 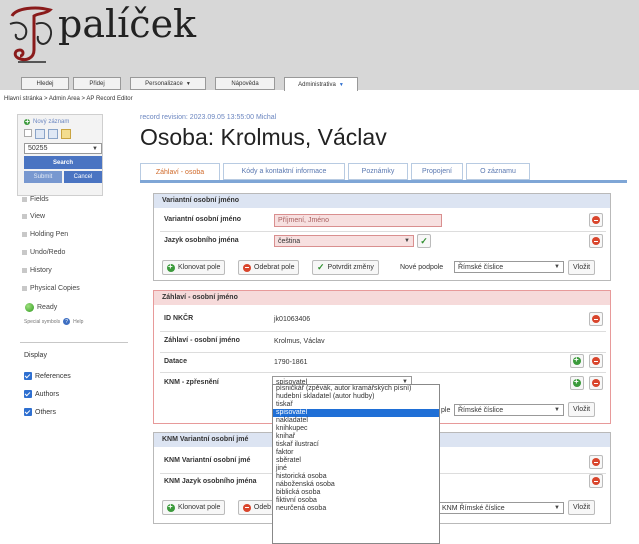 What do you see at coordinates (596, 319) in the screenshot?
I see `delete-id-button` at bounding box center [596, 319].